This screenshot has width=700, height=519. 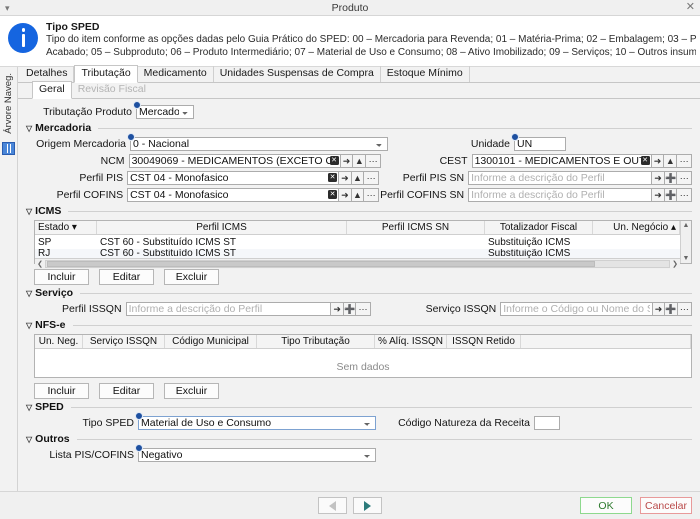 I want to click on col-codigo-municipal: Código Municipal, so click(x=211, y=341).